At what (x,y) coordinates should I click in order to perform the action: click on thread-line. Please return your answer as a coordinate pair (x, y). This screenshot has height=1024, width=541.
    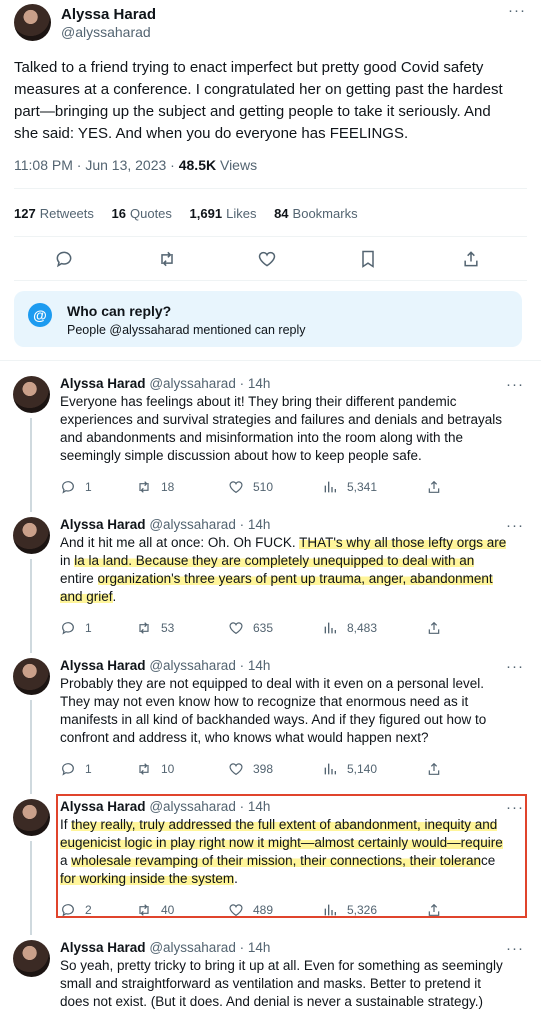
    Looking at the image, I should click on (31, 747).